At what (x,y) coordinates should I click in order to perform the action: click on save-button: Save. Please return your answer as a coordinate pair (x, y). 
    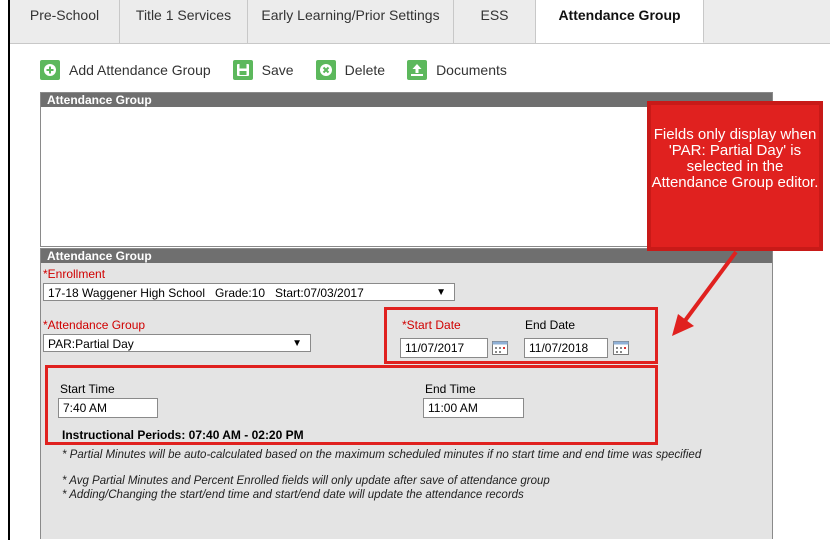
    Looking at the image, I should click on (263, 70).